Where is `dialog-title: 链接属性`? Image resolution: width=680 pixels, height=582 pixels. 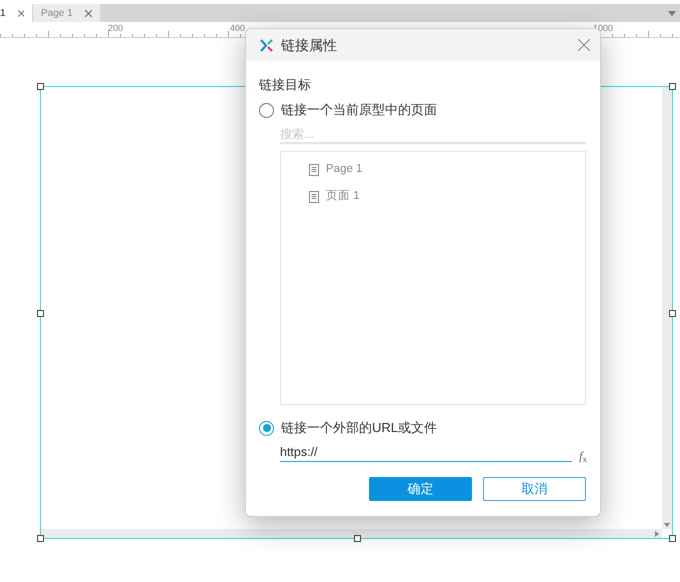
dialog-title: 链接属性 is located at coordinates (309, 45).